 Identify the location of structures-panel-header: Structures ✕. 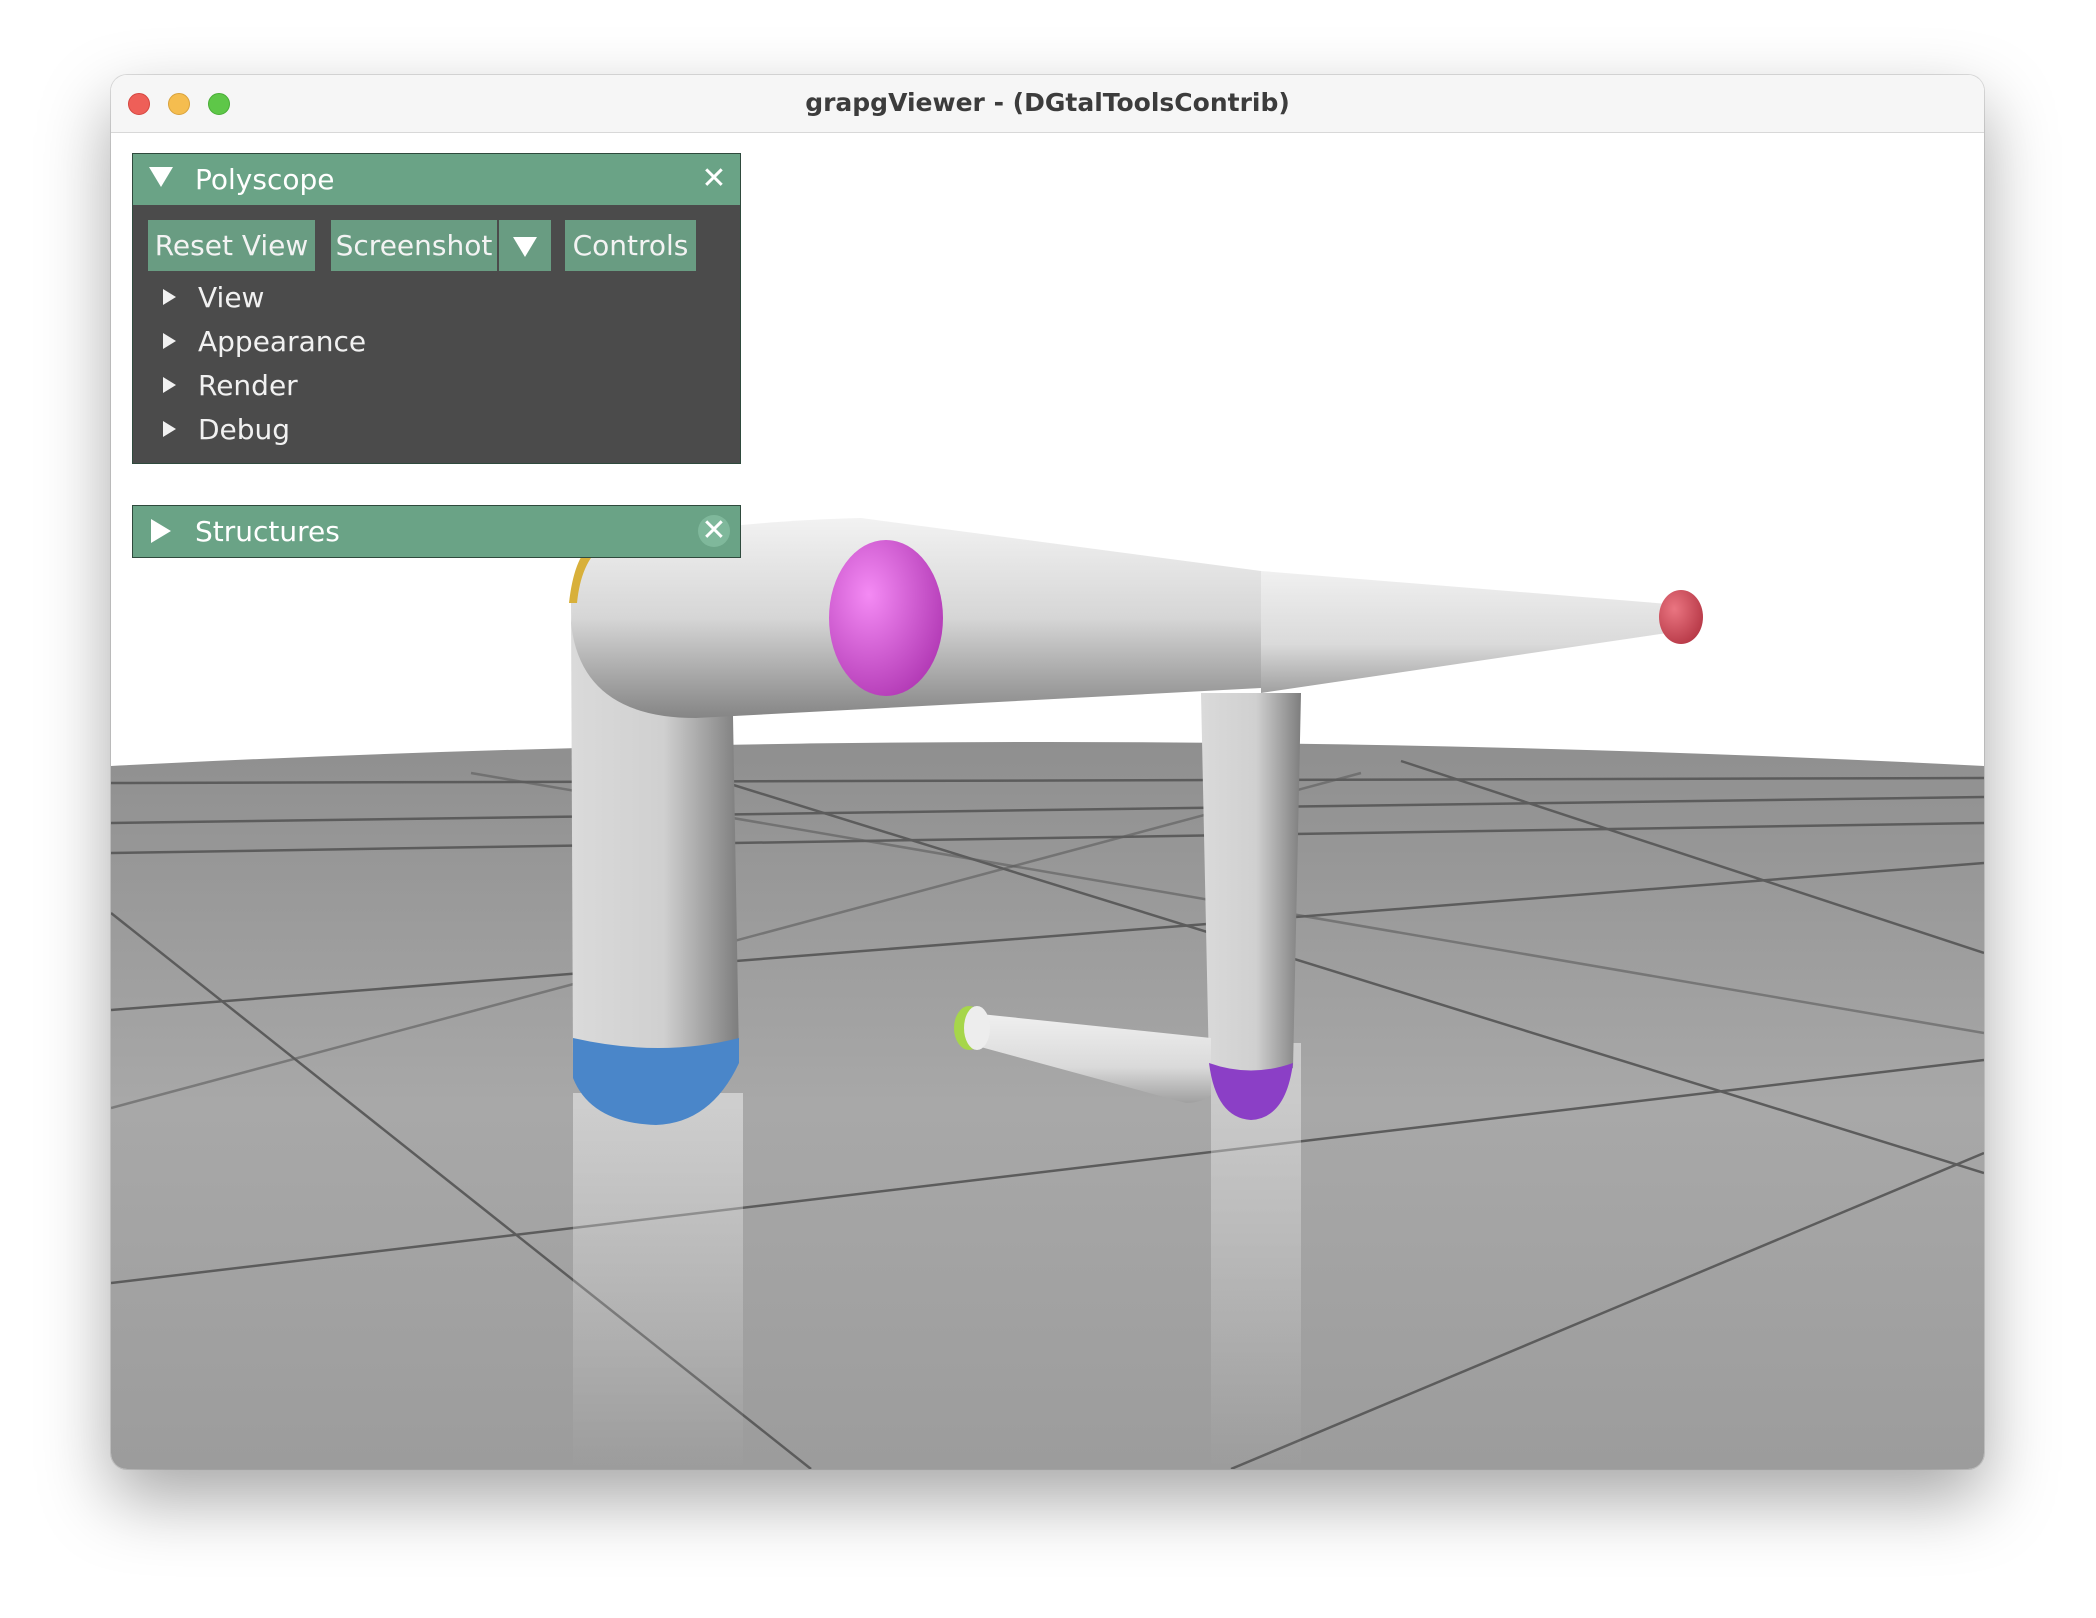
(436, 531).